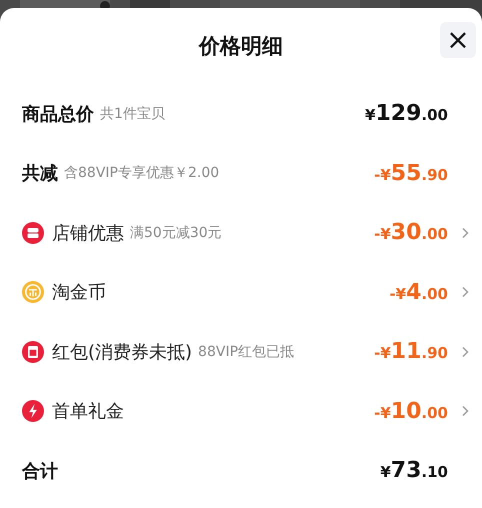  Describe the element at coordinates (458, 40) in the screenshot. I see `close-button: ×` at that location.